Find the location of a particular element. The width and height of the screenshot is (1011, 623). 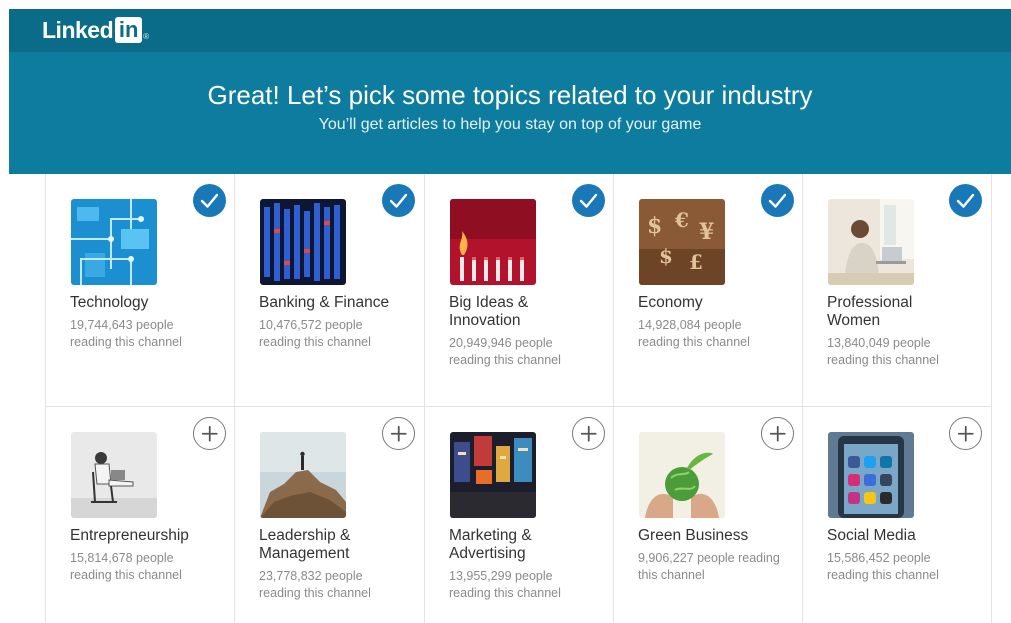

topic-image-economy: $ € ¥ $ £ is located at coordinates (682, 242).